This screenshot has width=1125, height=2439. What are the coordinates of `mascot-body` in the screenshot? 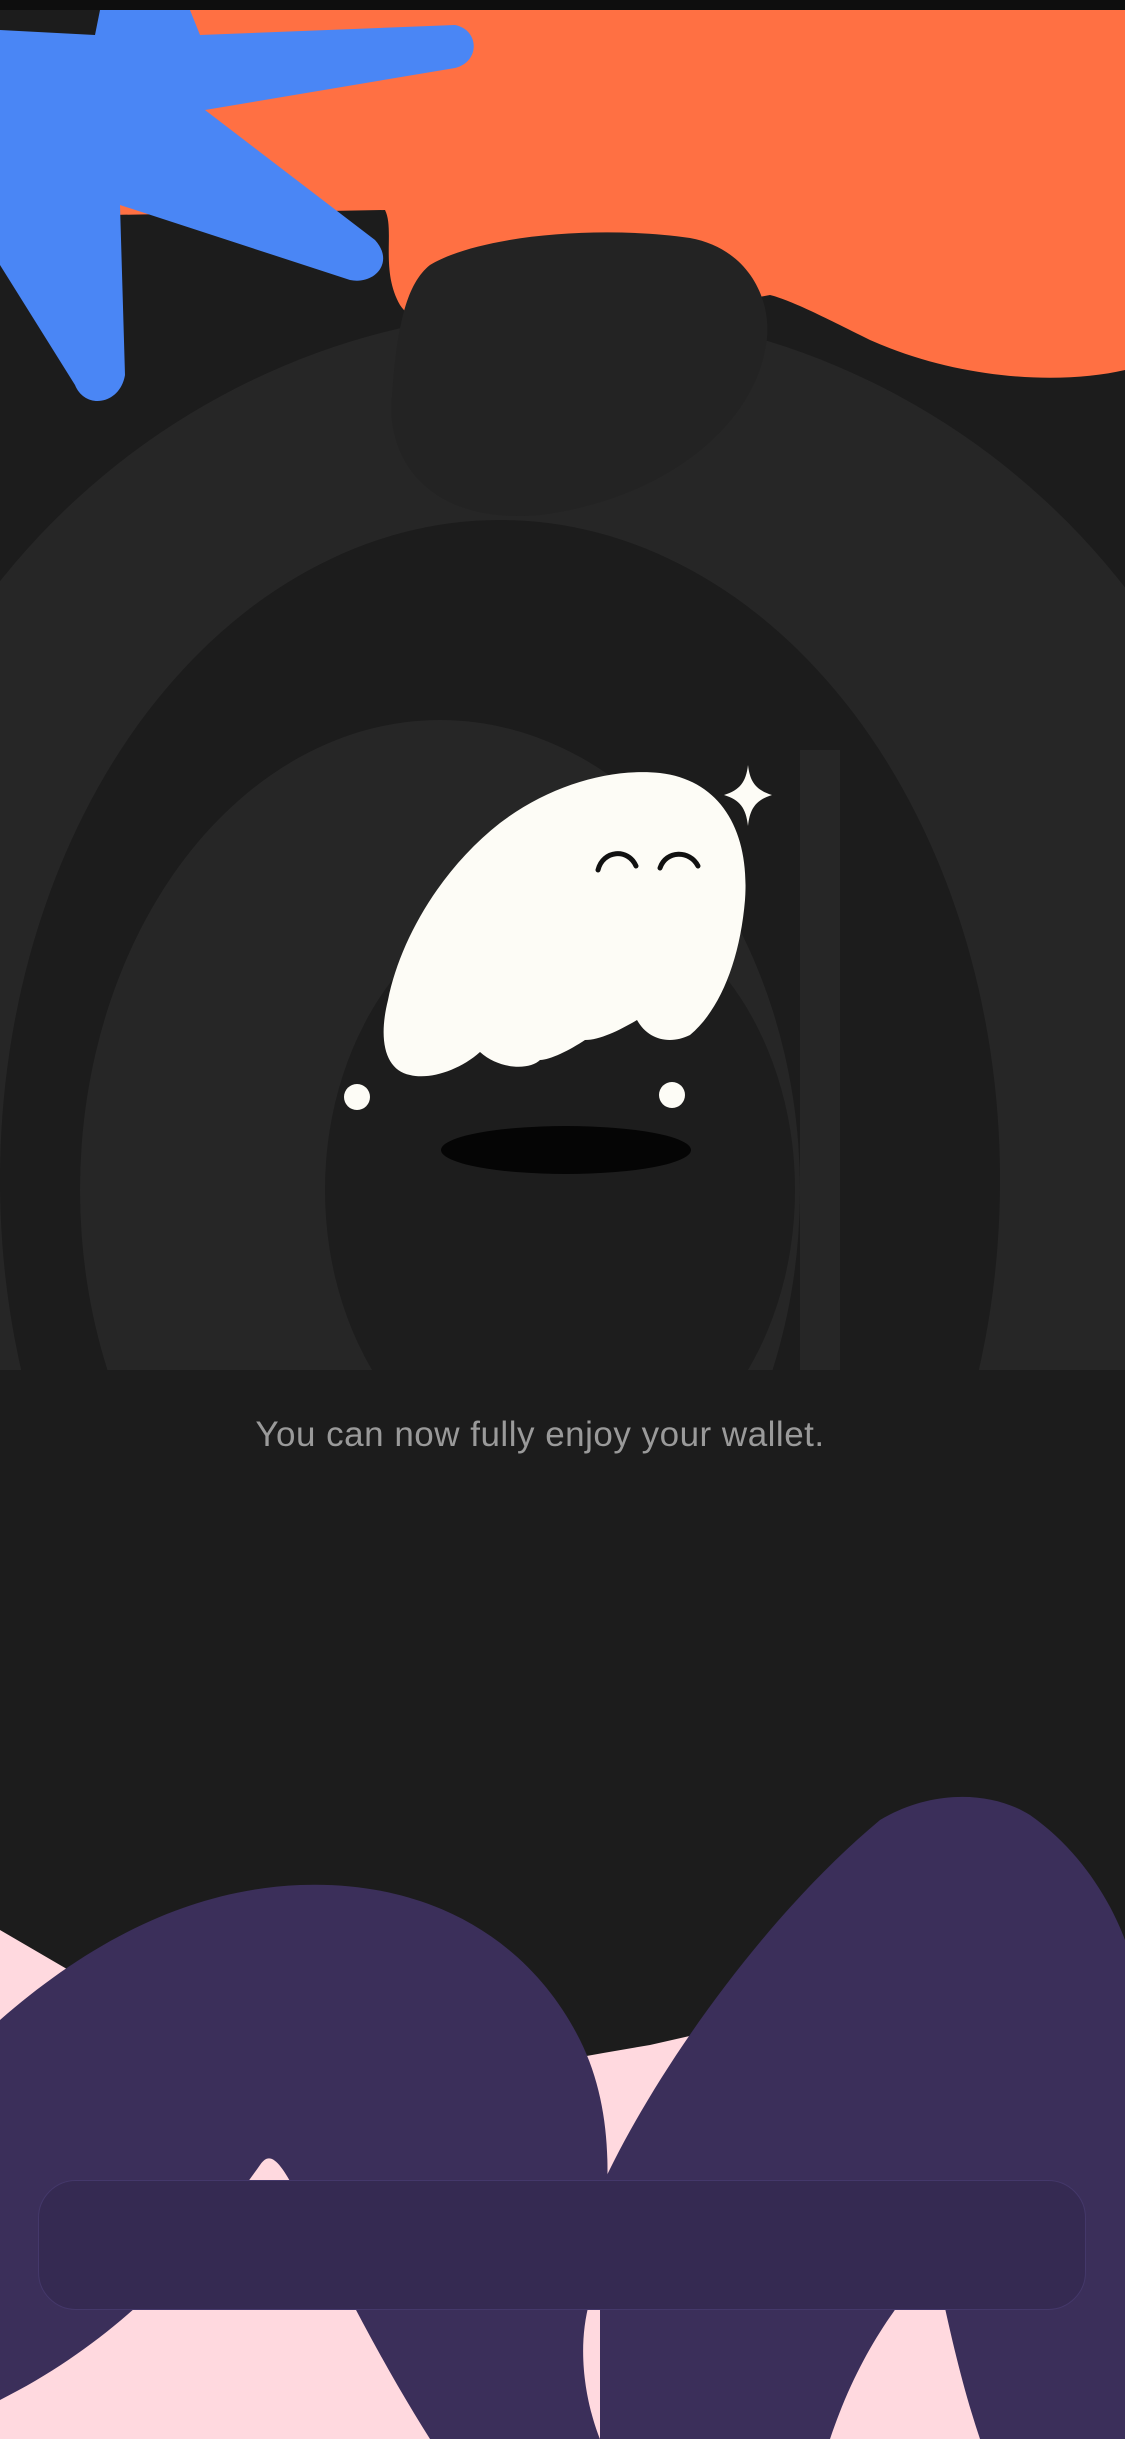 It's located at (564, 924).